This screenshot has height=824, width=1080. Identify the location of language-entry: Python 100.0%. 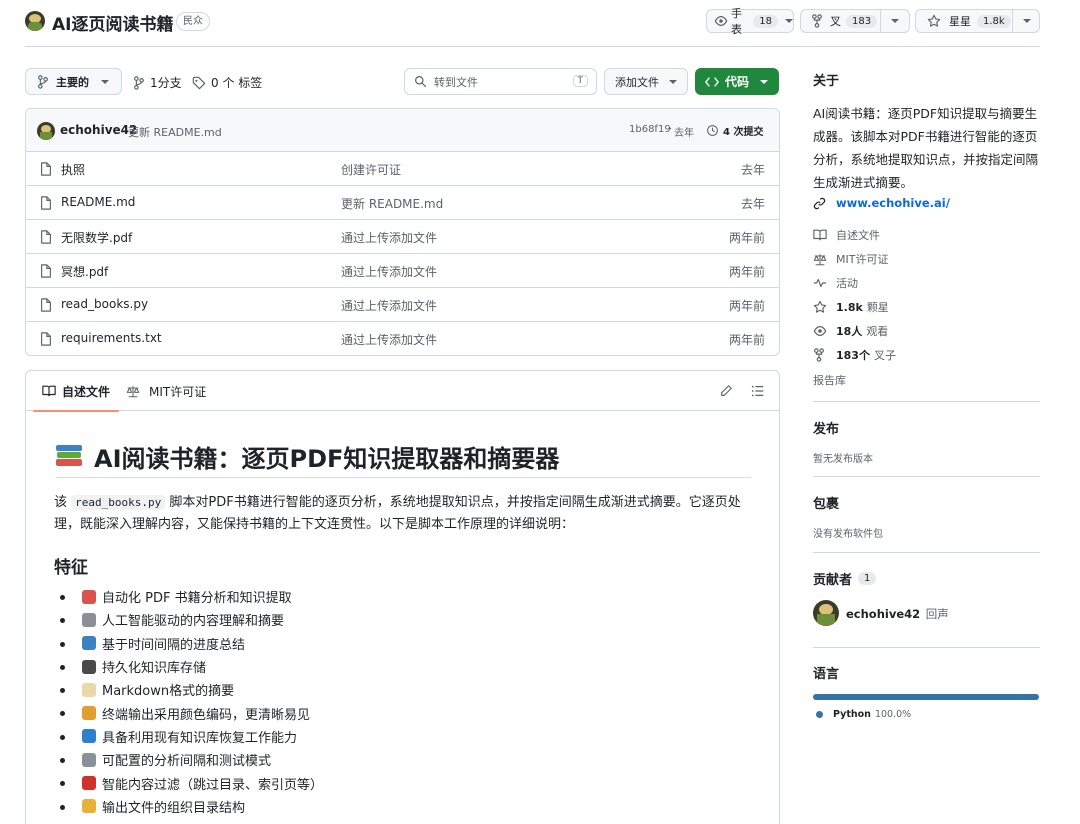
(863, 714).